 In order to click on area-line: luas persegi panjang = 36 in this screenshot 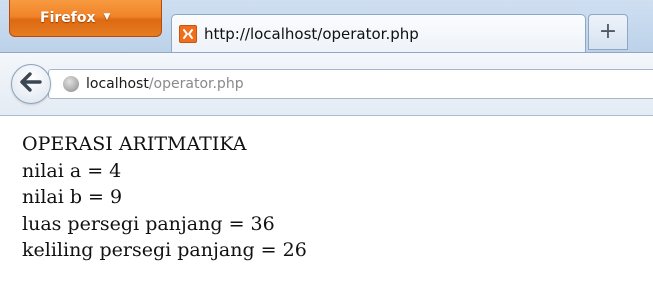, I will do `click(148, 223)`.